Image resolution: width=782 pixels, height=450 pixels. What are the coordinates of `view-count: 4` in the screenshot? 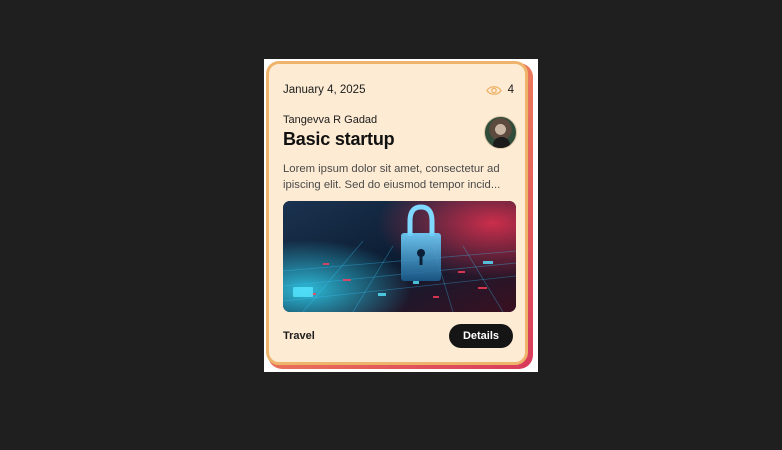 It's located at (499, 90).